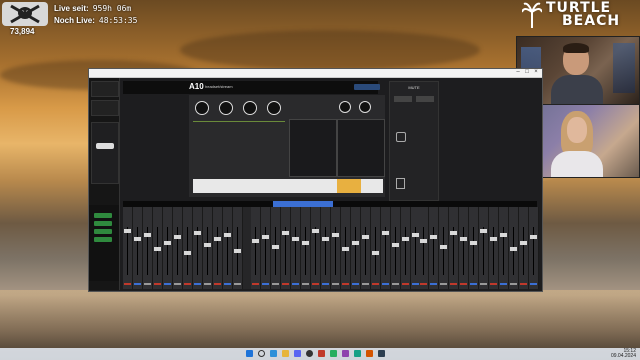 Image resolution: width=640 pixels, height=360 pixels. I want to click on windows-start-icon, so click(249, 353).